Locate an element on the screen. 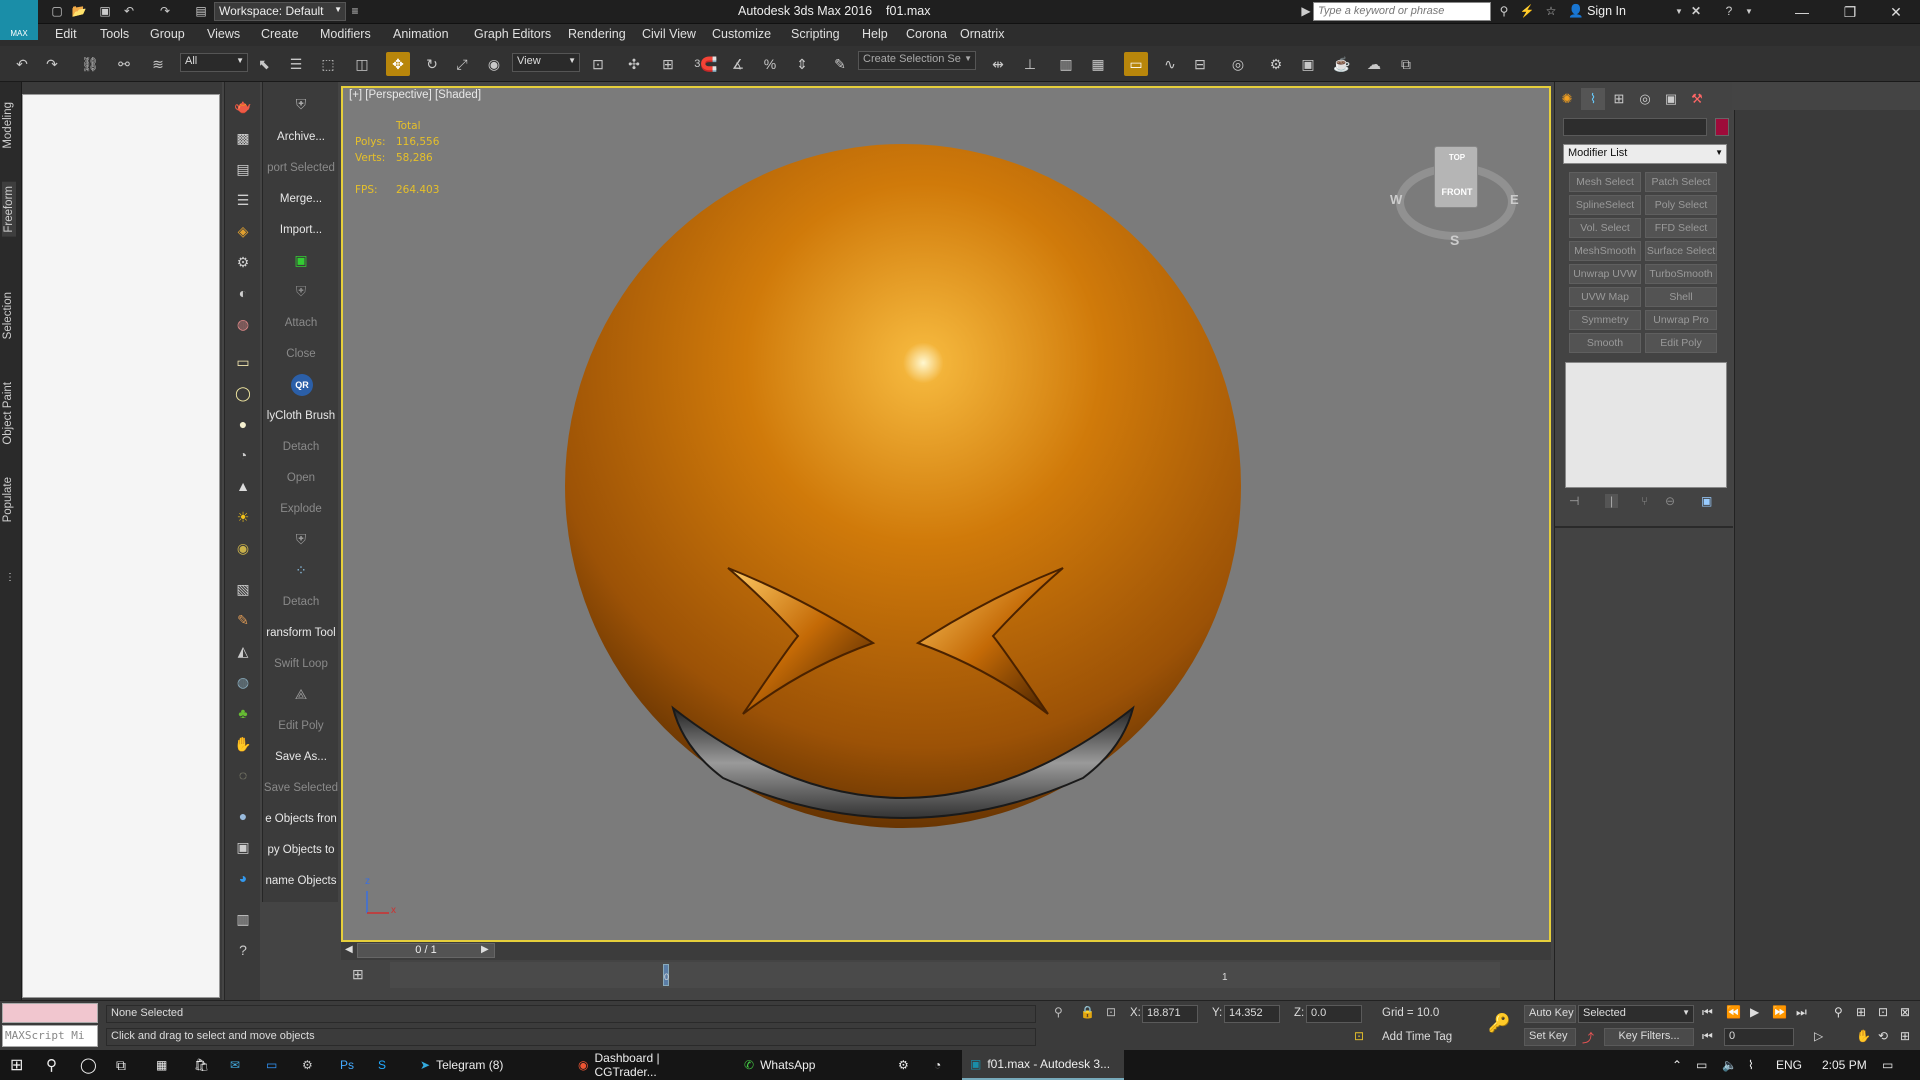 Image resolution: width=1920 pixels, height=1080 pixels. mirror-icon: ⇹ is located at coordinates (998, 64).